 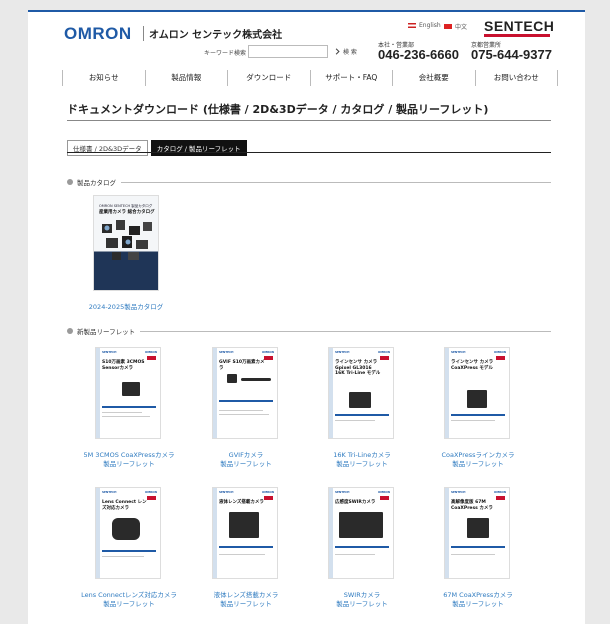 I want to click on sentech-logo-bar, so click(x=517, y=35).